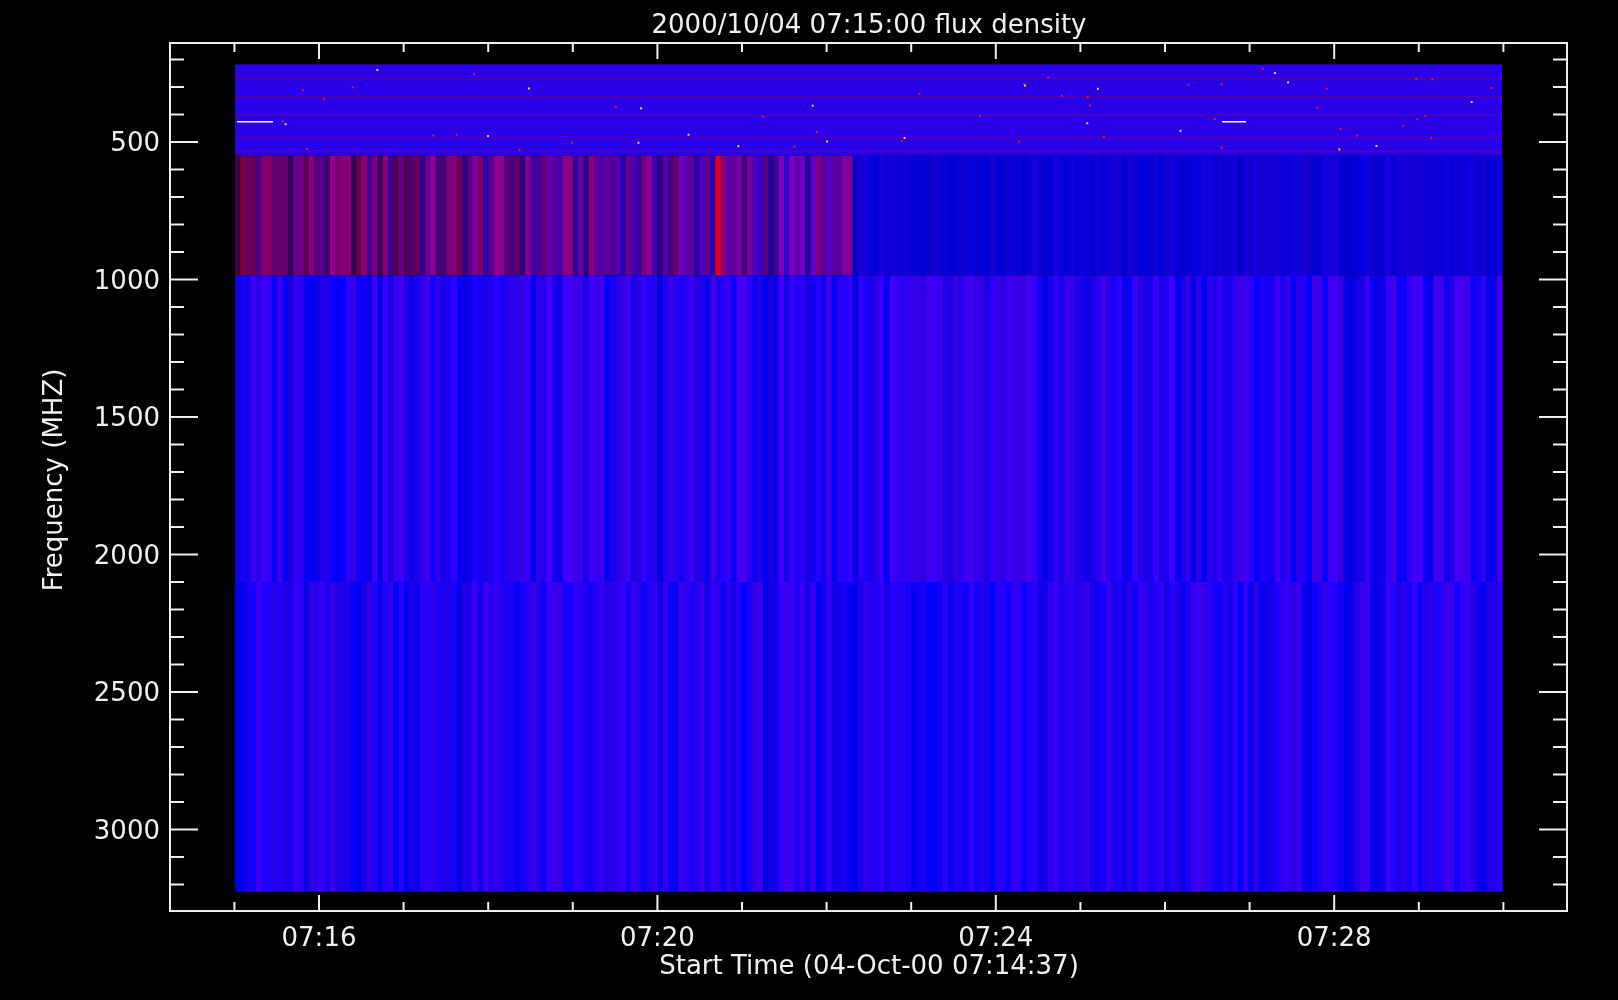 This screenshot has width=1618, height=1000. What do you see at coordinates (657, 937) in the screenshot?
I see `x-tick-label: 07:20` at bounding box center [657, 937].